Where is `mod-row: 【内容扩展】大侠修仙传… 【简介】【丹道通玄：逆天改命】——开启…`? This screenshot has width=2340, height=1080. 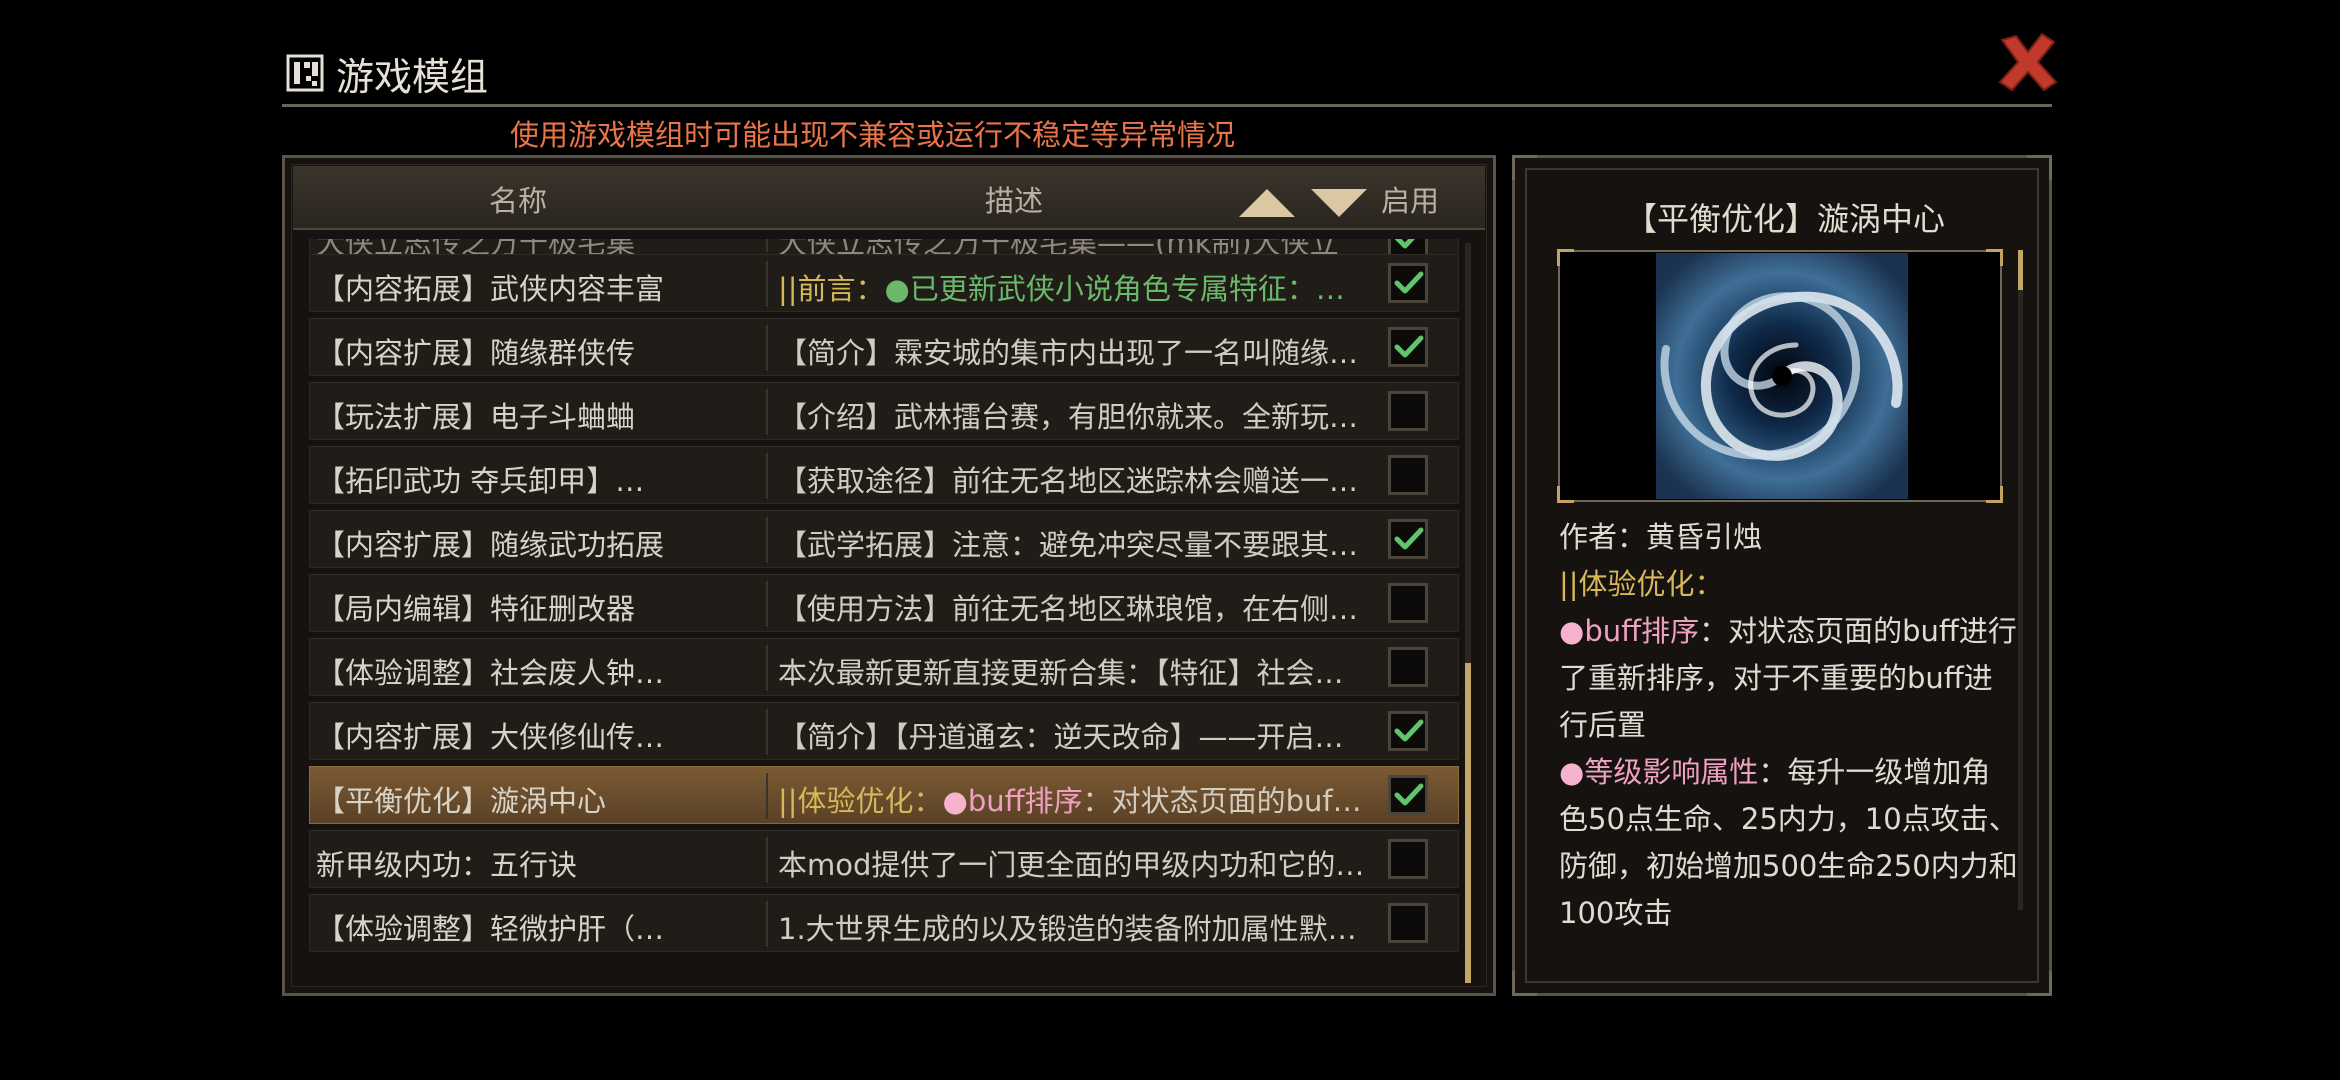
mod-row: 【内容扩展】大侠修仙传… 【简介】【丹道通玄：逆天改命】——开启… is located at coordinates (884, 731).